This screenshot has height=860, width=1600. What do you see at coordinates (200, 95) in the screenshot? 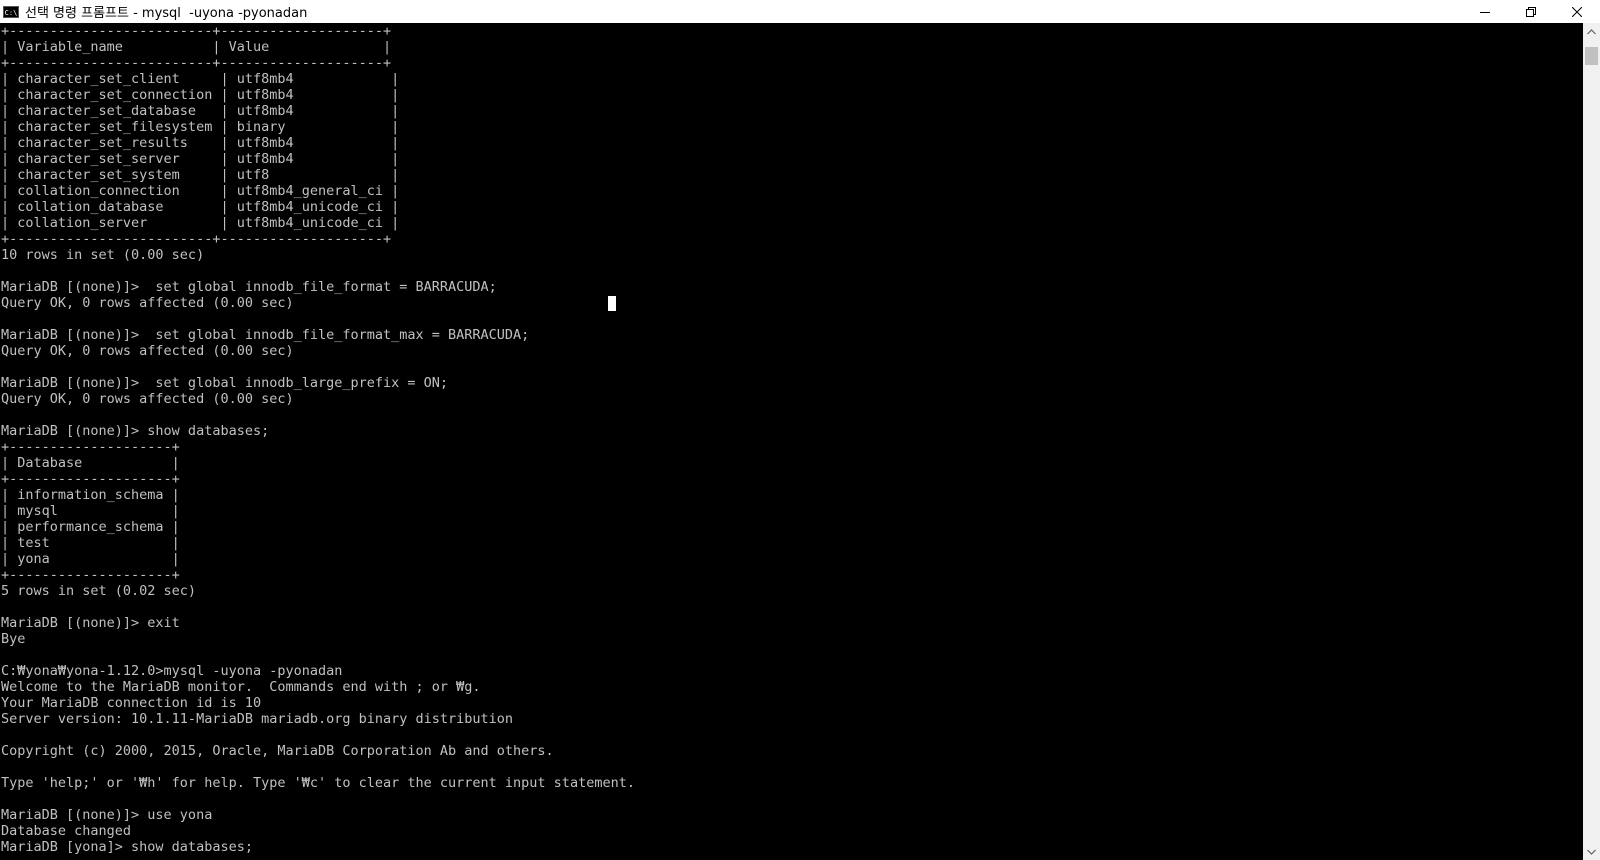
I see `console-line: | character_set_connection | utf8mb4 |` at bounding box center [200, 95].